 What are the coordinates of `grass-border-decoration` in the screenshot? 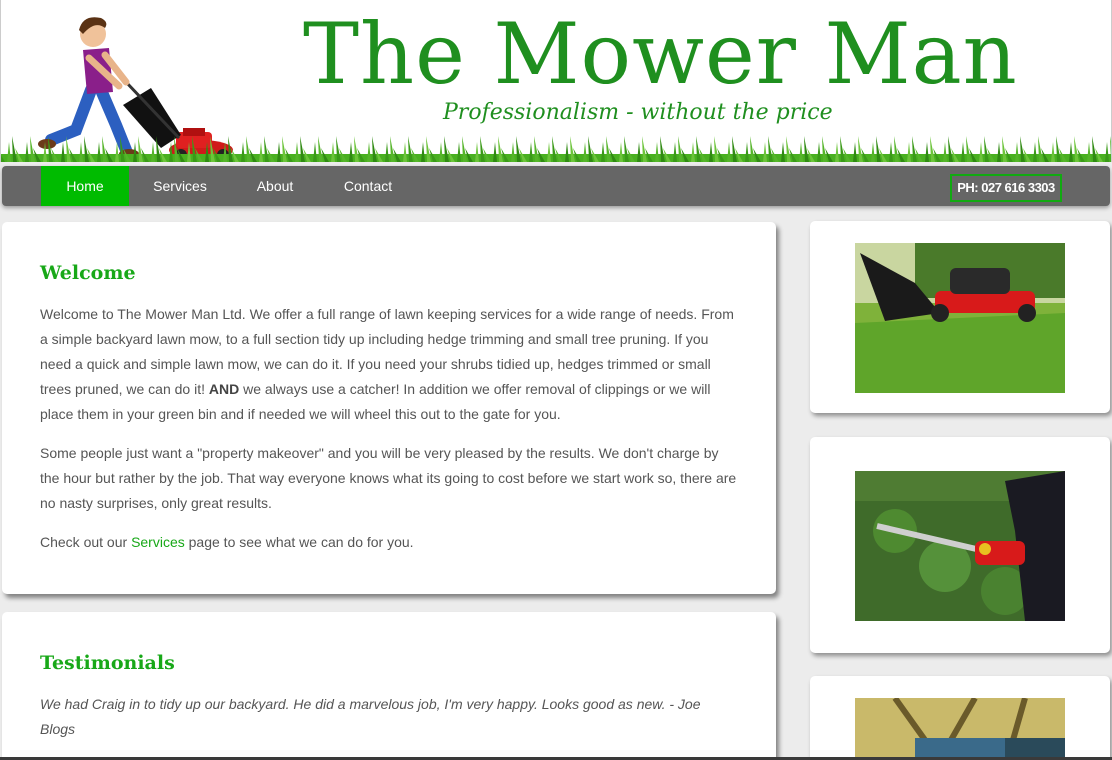 It's located at (556, 149).